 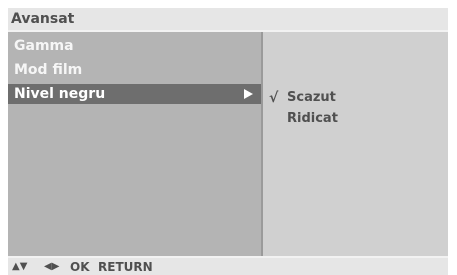 I want to click on menu-title: Avansat, so click(x=43, y=19).